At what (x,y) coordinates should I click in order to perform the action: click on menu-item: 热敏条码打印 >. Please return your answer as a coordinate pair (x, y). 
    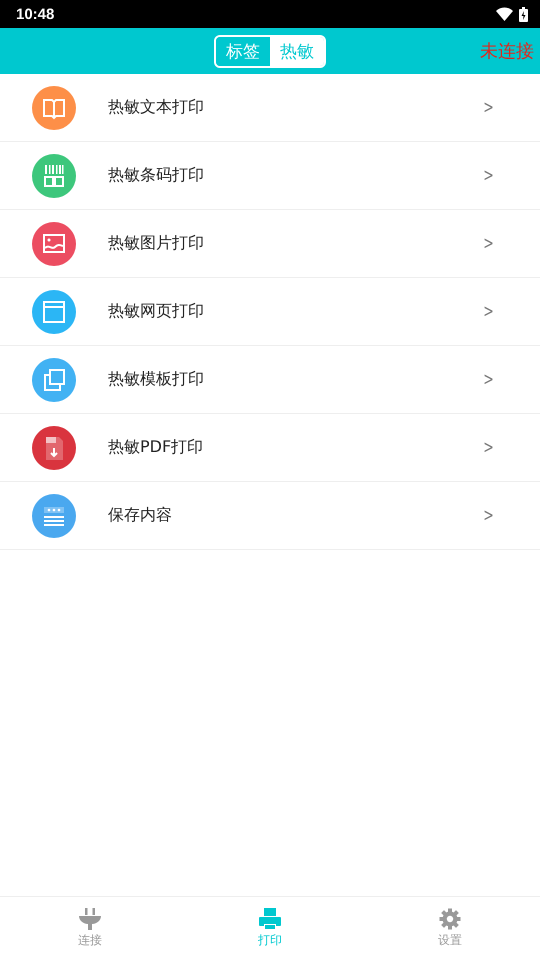
    Looking at the image, I should click on (270, 176).